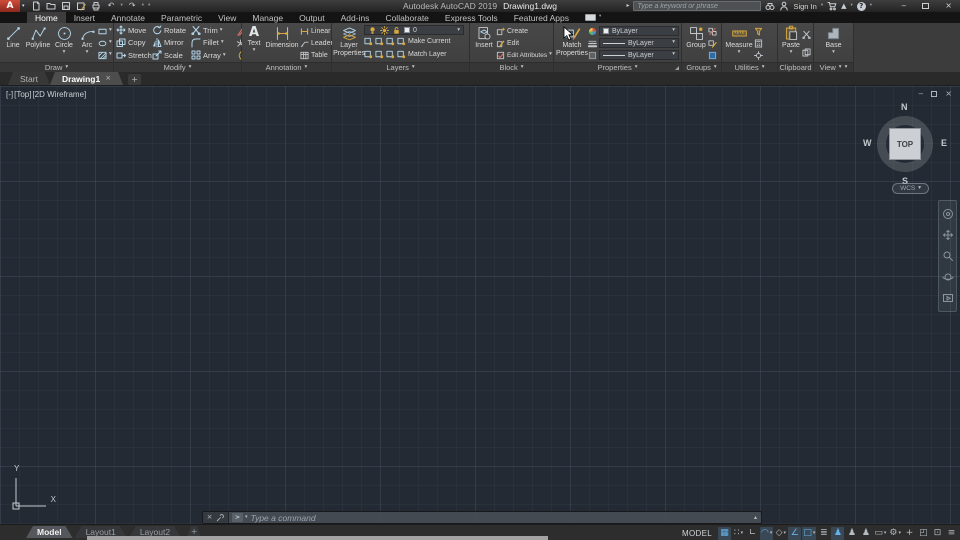  I want to click on block-panel-title: Block ▾, so click(511, 67).